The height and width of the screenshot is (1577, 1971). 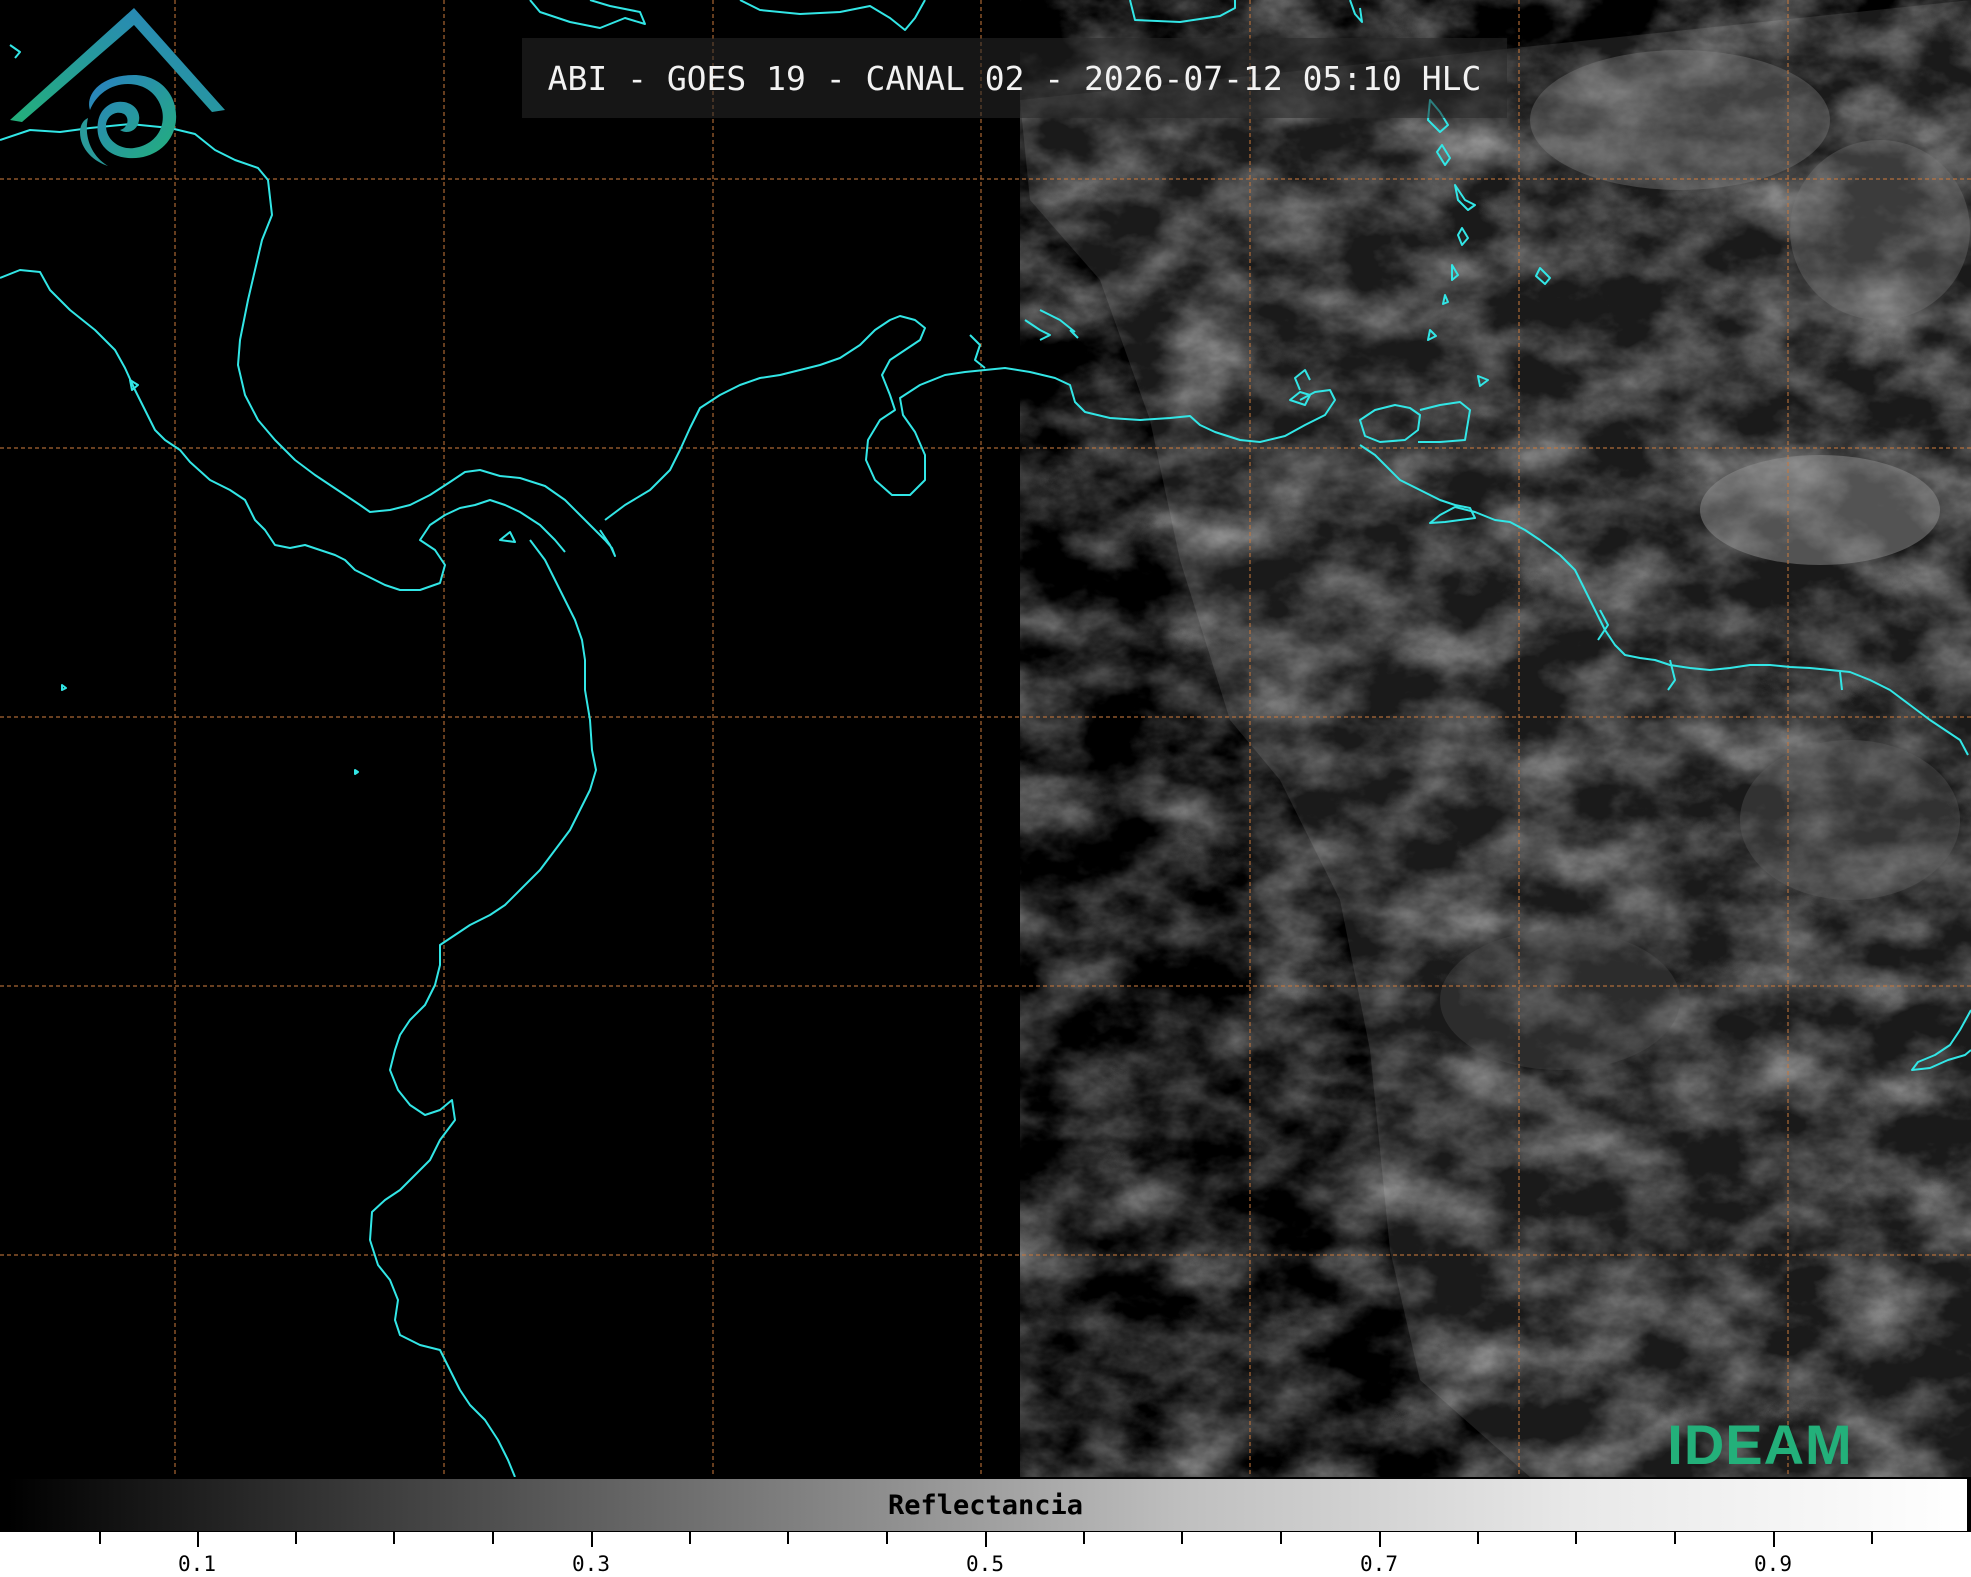 What do you see at coordinates (591, 1564) in the screenshot?
I see `tick-label: 0.3` at bounding box center [591, 1564].